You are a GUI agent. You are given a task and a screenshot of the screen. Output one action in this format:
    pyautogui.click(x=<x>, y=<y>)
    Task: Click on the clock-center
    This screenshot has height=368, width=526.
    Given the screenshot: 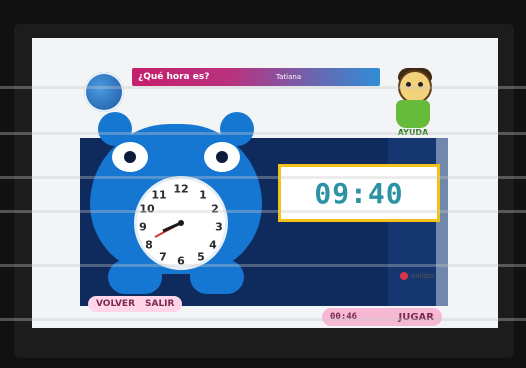 What is the action you would take?
    pyautogui.click(x=181, y=223)
    